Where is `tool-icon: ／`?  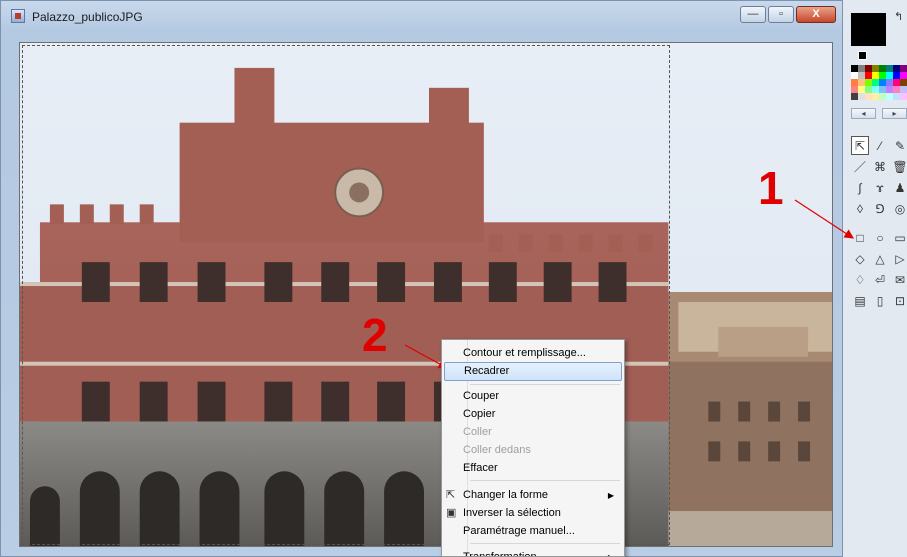 tool-icon: ／ is located at coordinates (860, 166).